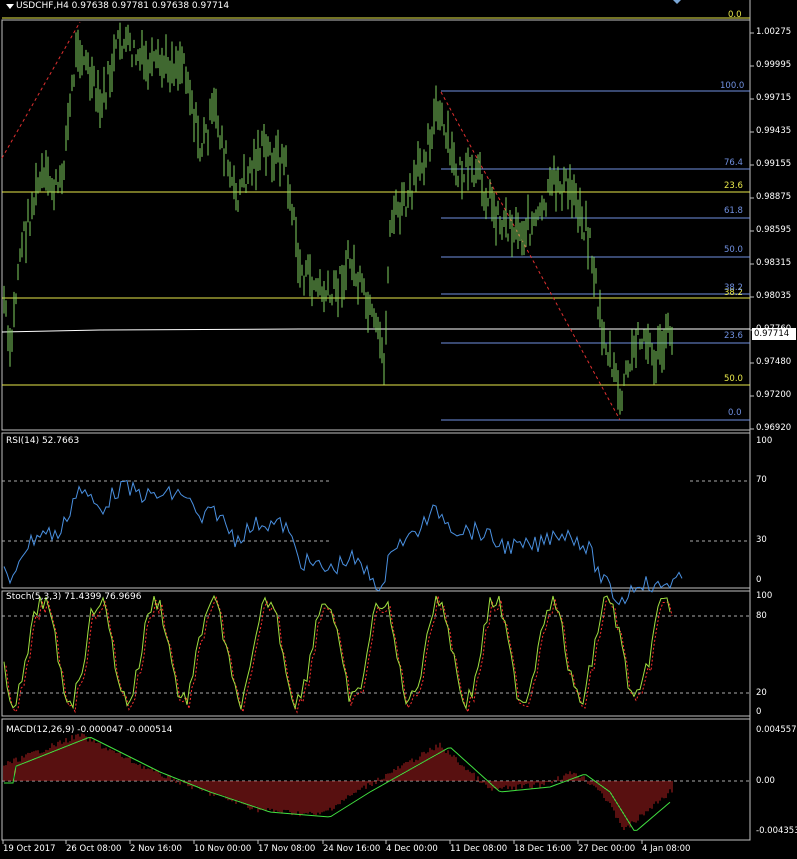  I want to click on rsi-line, so click(343, 542).